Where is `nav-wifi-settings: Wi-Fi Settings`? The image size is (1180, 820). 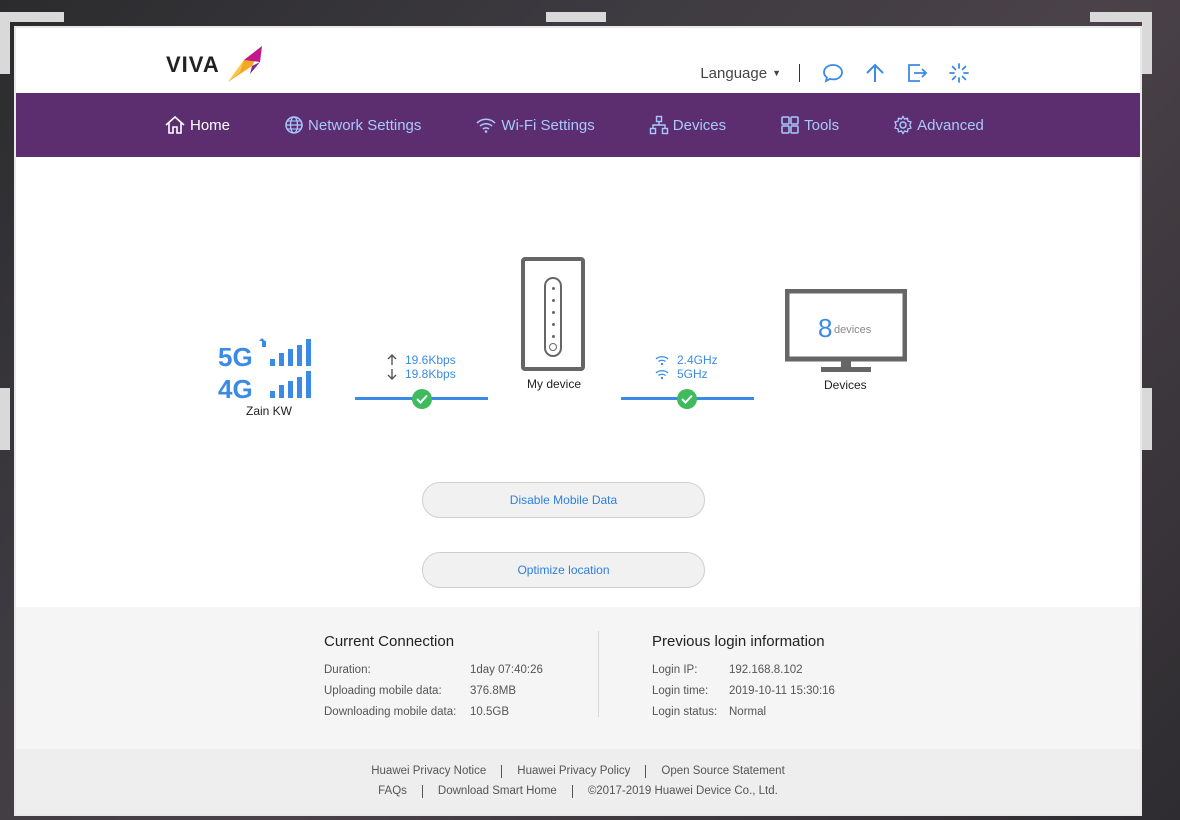 nav-wifi-settings: Wi-Fi Settings is located at coordinates (535, 125).